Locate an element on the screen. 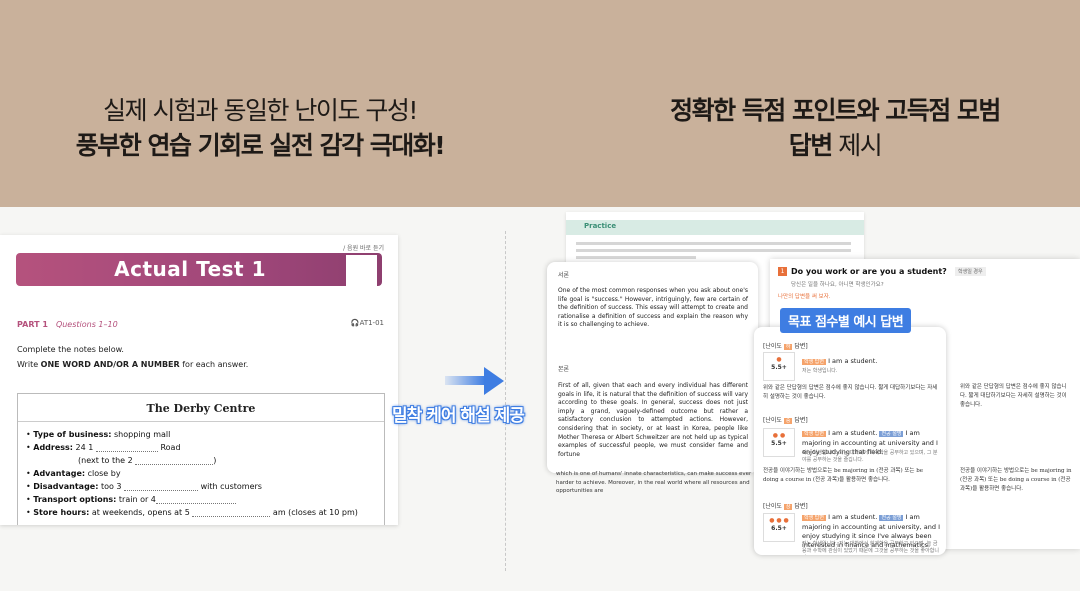 Image resolution: width=1080 pixels, height=591 pixels. level-low-label-prefix: [난이도 is located at coordinates (772, 346).